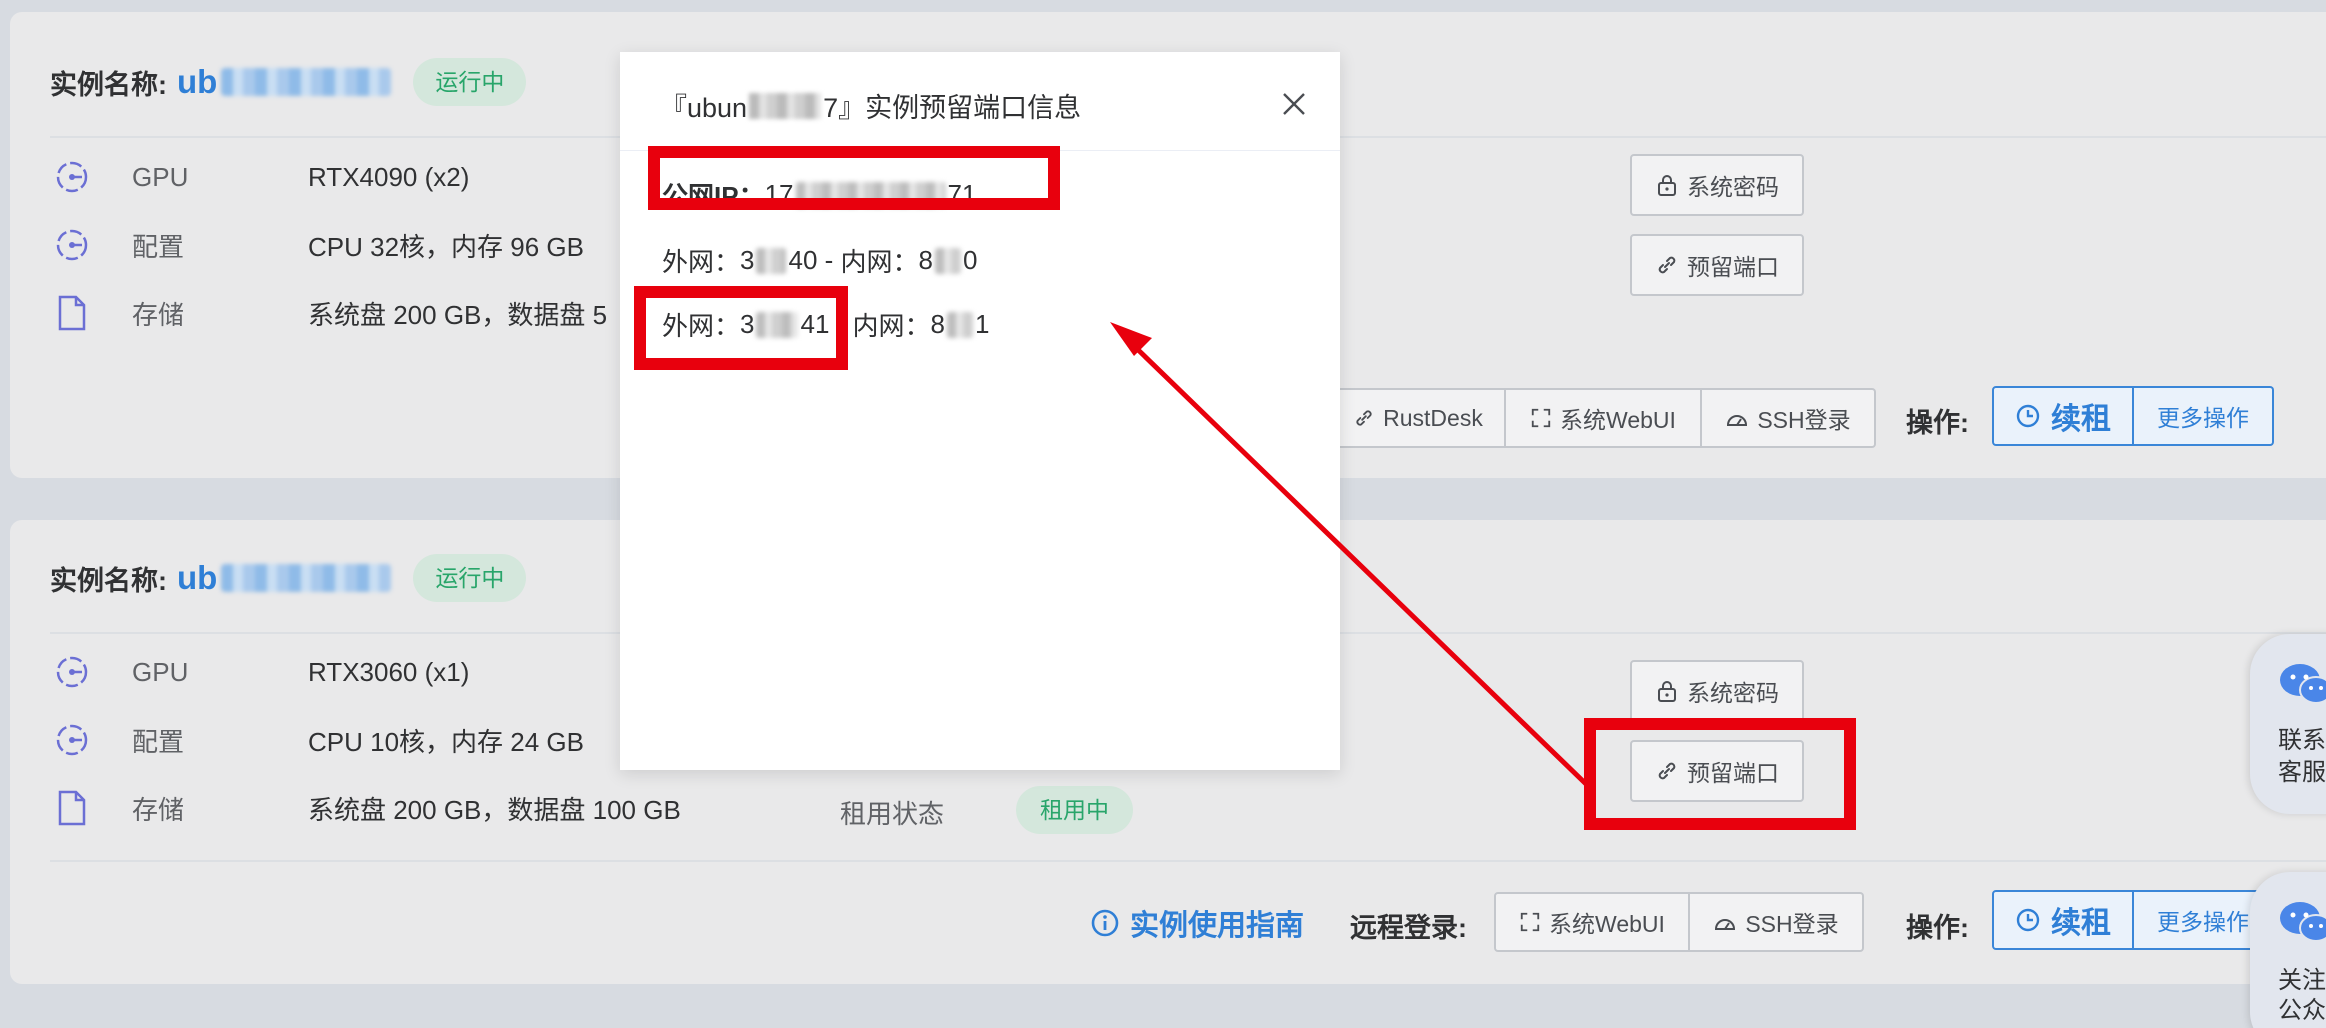 Image resolution: width=2326 pixels, height=1028 pixels. I want to click on spec-row-gpu: GPU RTX3060 (x1), so click(259, 672).